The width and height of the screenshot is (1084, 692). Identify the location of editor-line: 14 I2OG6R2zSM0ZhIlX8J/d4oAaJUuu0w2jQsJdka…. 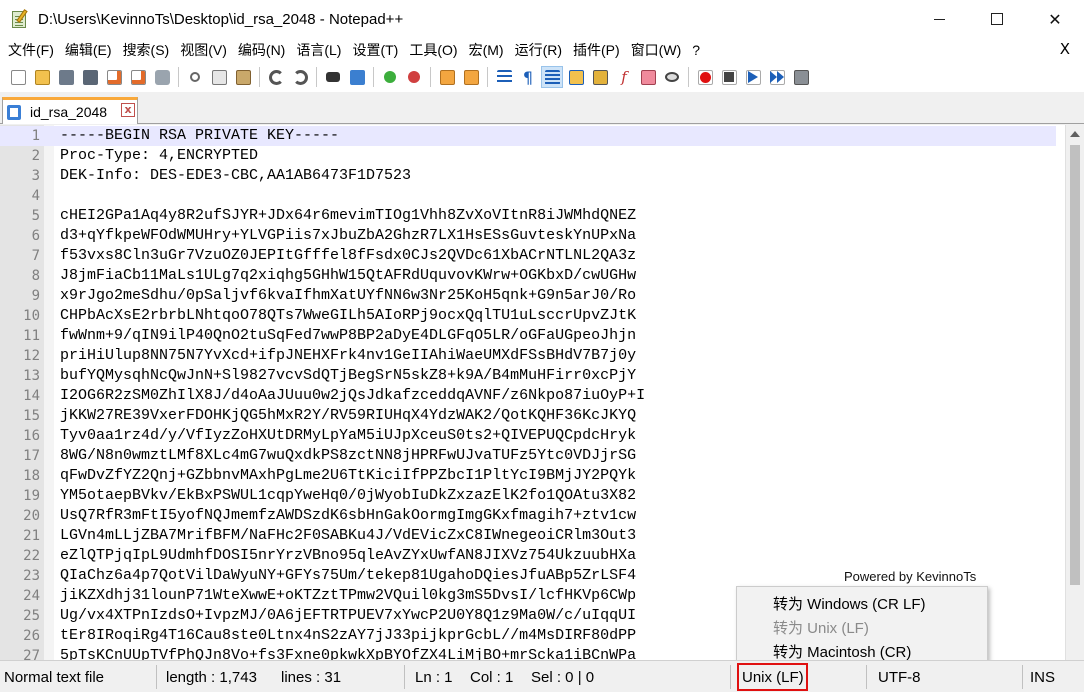
(528, 396).